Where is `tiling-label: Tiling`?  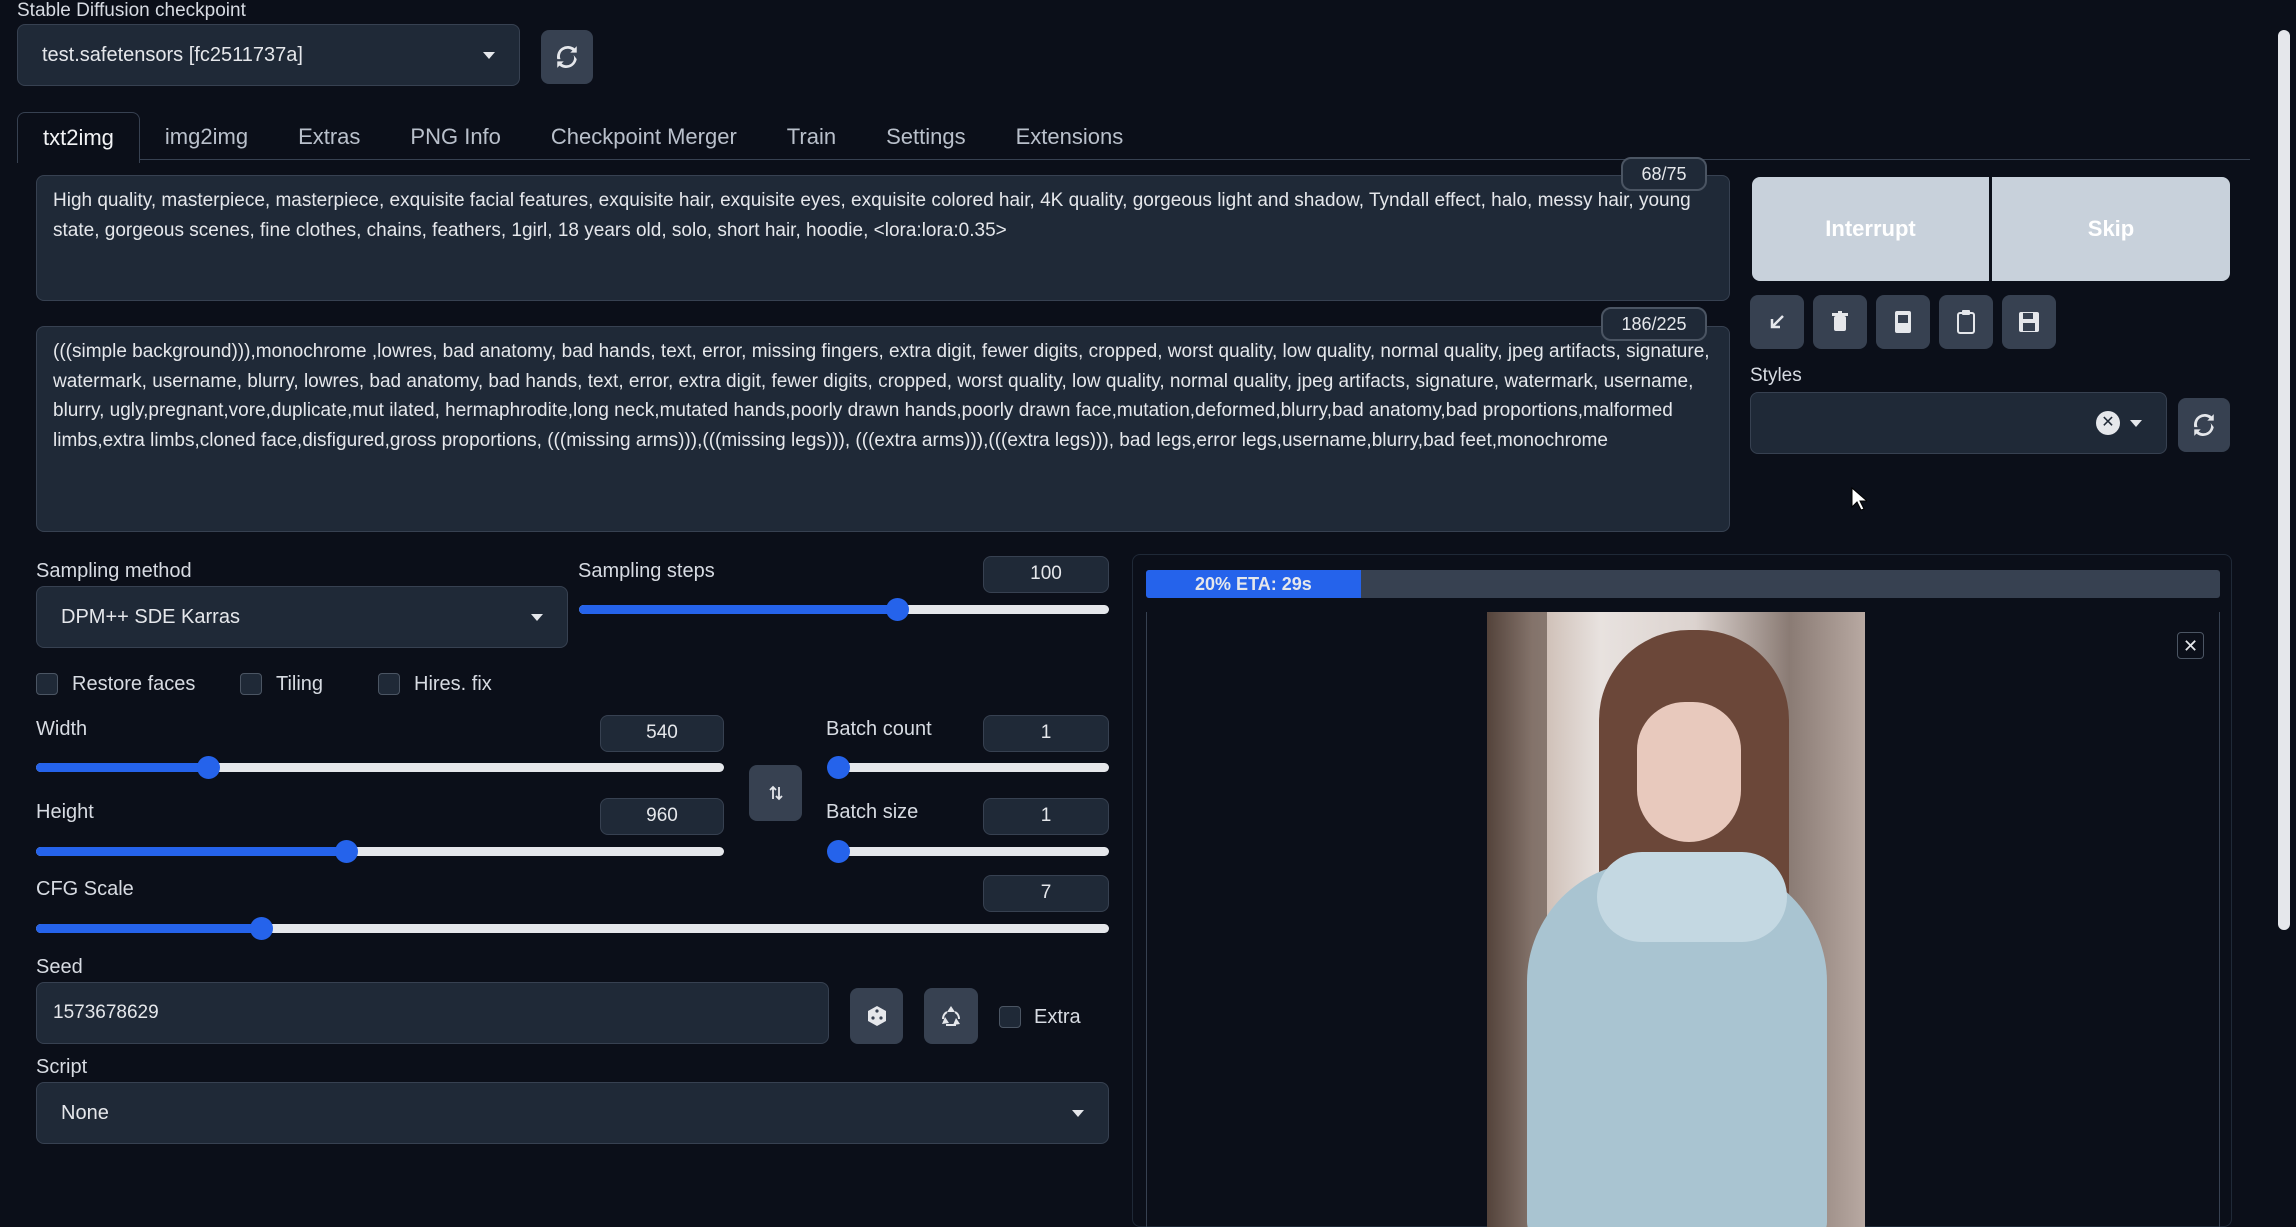 tiling-label: Tiling is located at coordinates (300, 684).